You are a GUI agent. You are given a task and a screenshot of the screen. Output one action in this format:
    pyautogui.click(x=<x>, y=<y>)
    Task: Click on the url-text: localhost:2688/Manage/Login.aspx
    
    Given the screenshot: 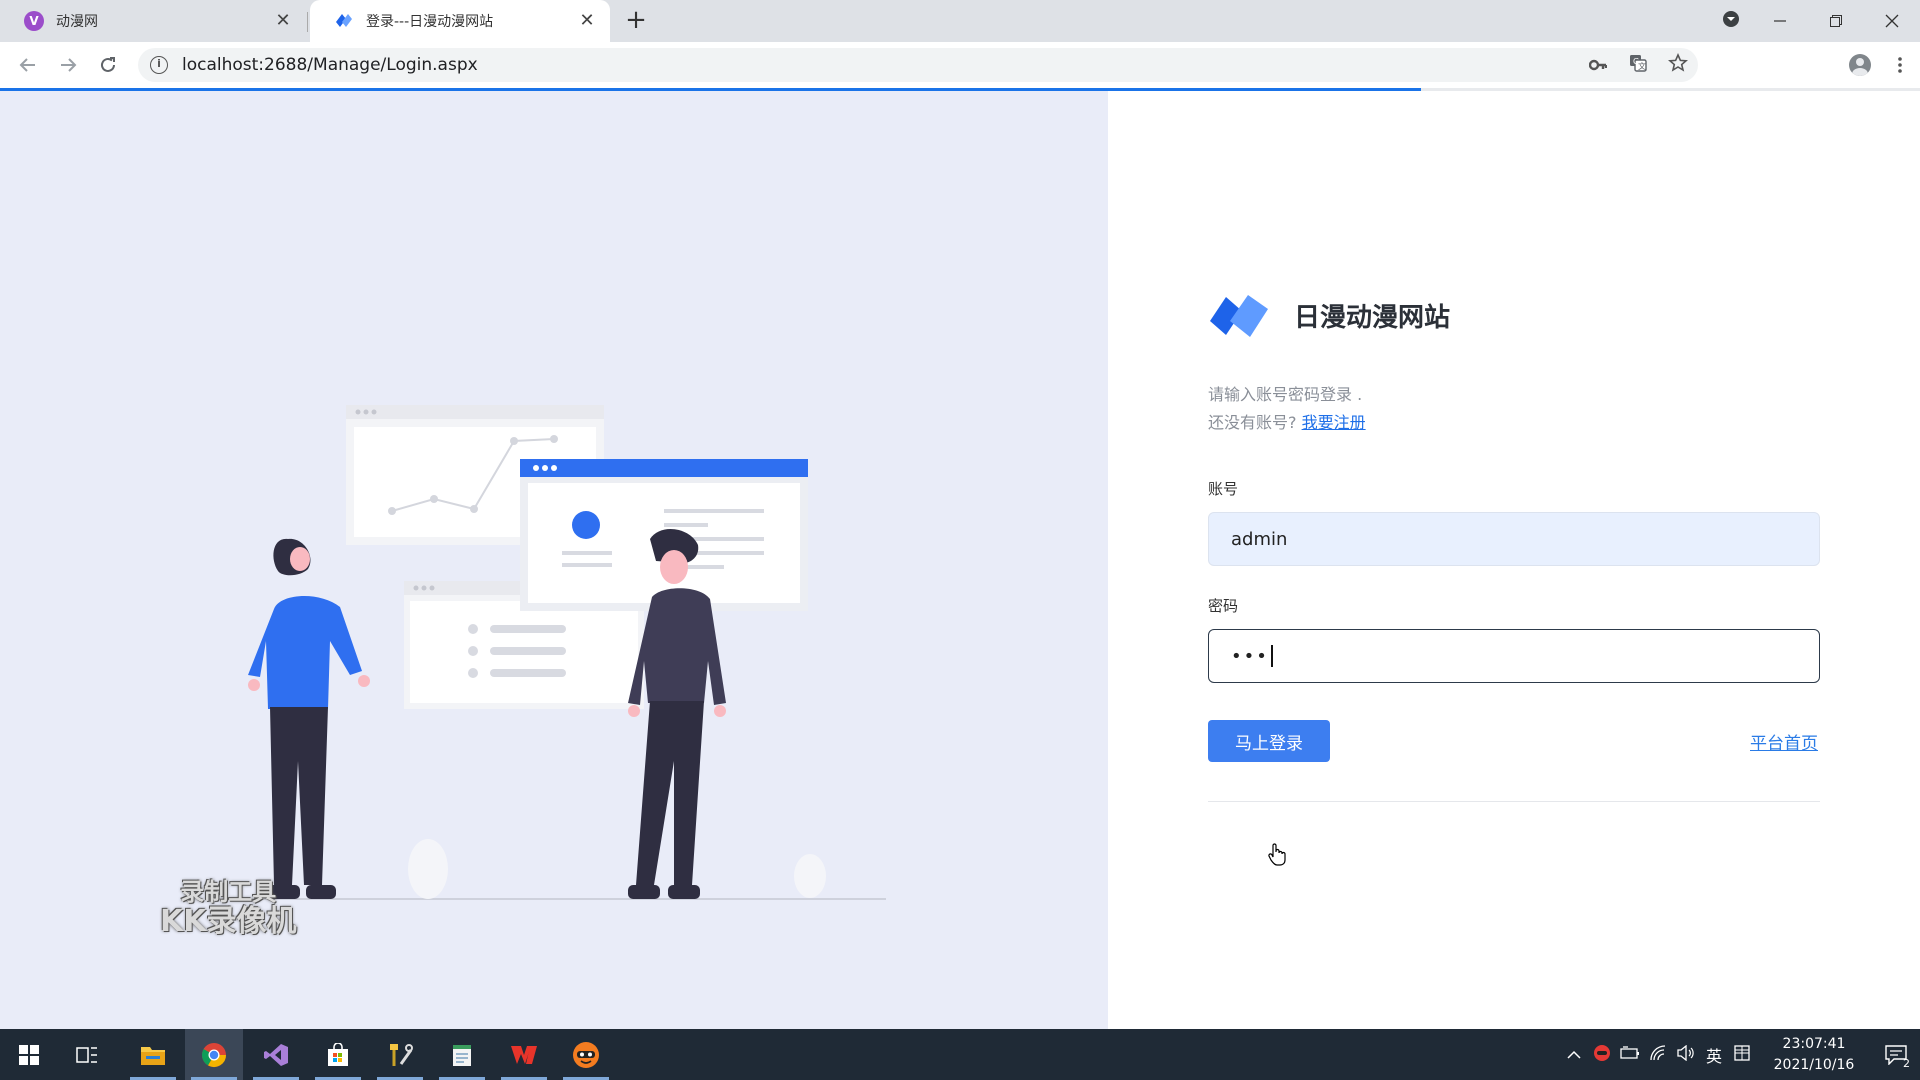 What is the action you would take?
    pyautogui.click(x=330, y=65)
    